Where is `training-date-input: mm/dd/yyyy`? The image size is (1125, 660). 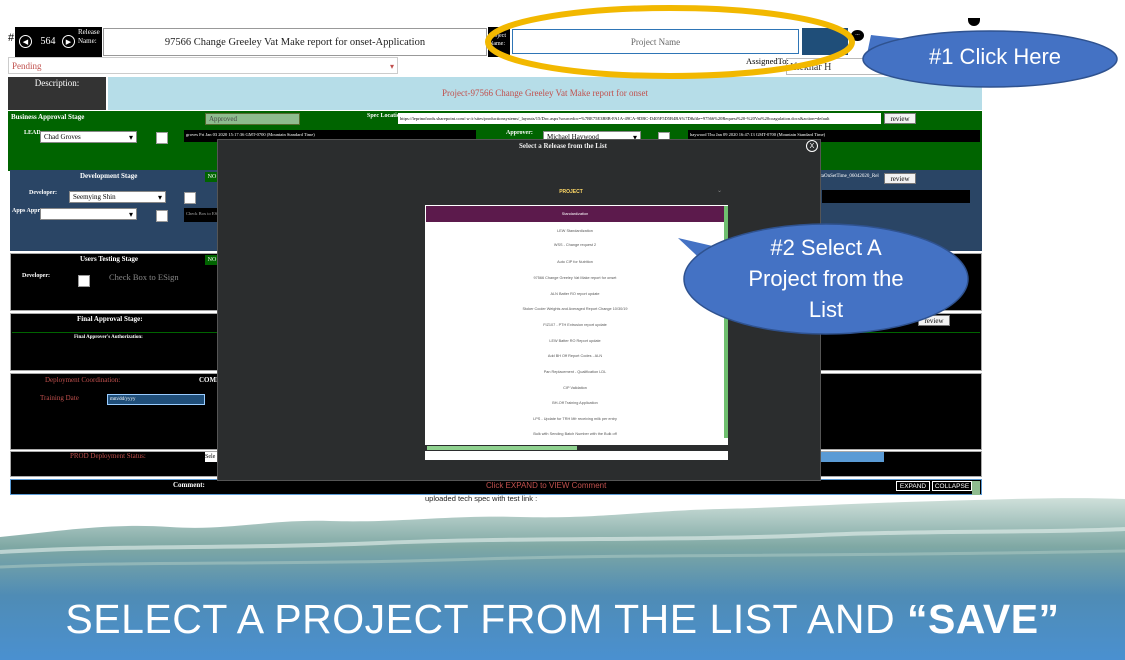
training-date-input: mm/dd/yyyy is located at coordinates (156, 399).